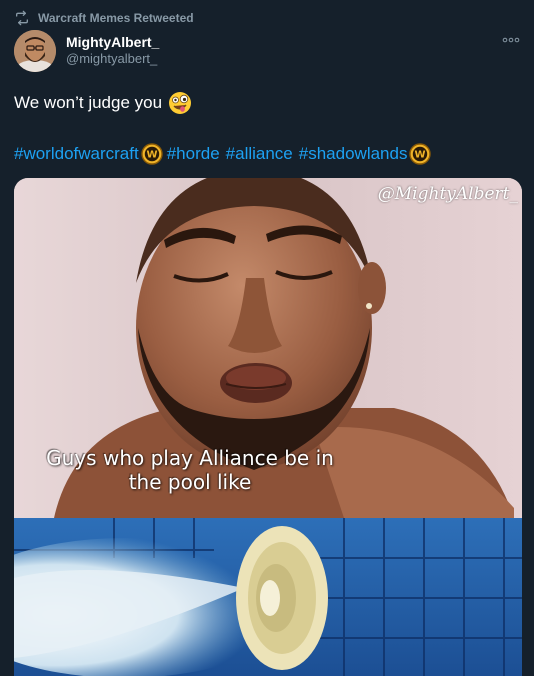 The image size is (534, 676). I want to click on retweet-icon, so click(22, 18).